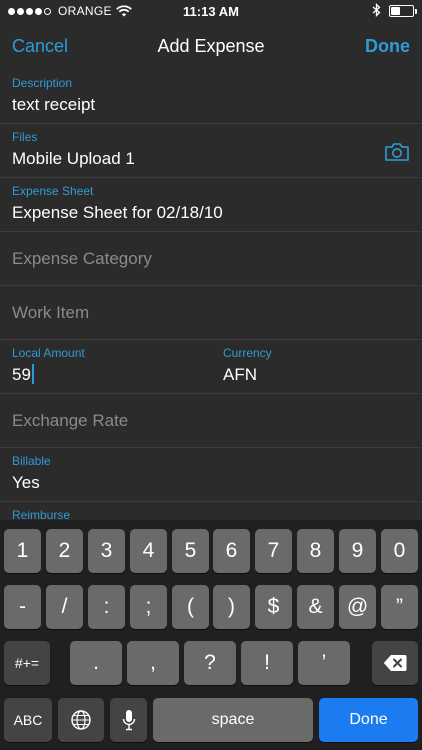 Image resolution: width=422 pixels, height=750 pixels. I want to click on key-1: 1, so click(22, 551).